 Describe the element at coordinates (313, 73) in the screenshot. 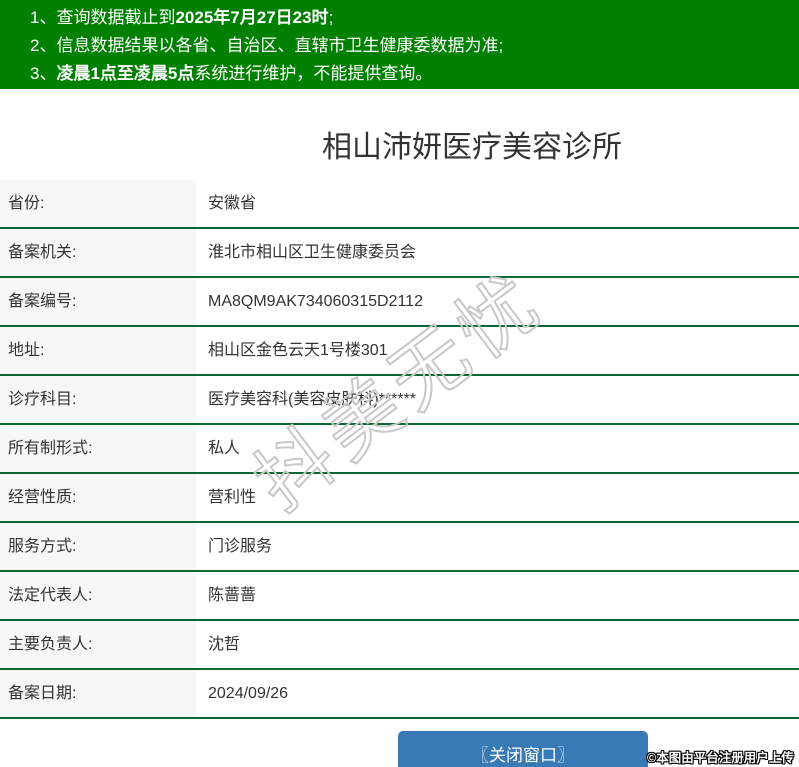

I see `notice-3-text: 系统进行维护，不能提供查询。` at that location.